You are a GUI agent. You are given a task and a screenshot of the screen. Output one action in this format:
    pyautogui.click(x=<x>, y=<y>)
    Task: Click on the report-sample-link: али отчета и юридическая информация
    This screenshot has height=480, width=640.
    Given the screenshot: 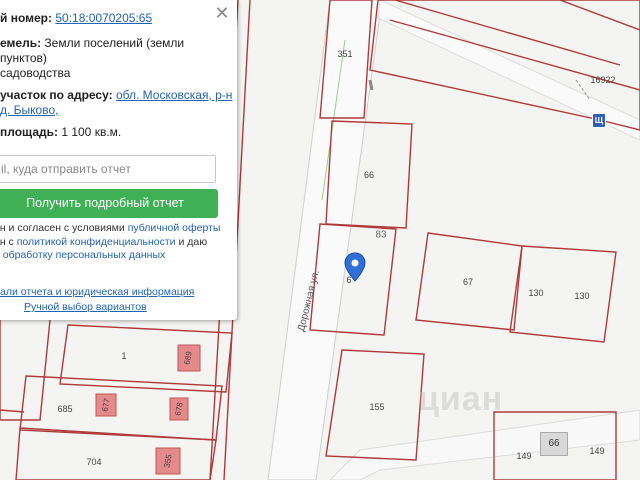 What is the action you would take?
    pyautogui.click(x=97, y=292)
    